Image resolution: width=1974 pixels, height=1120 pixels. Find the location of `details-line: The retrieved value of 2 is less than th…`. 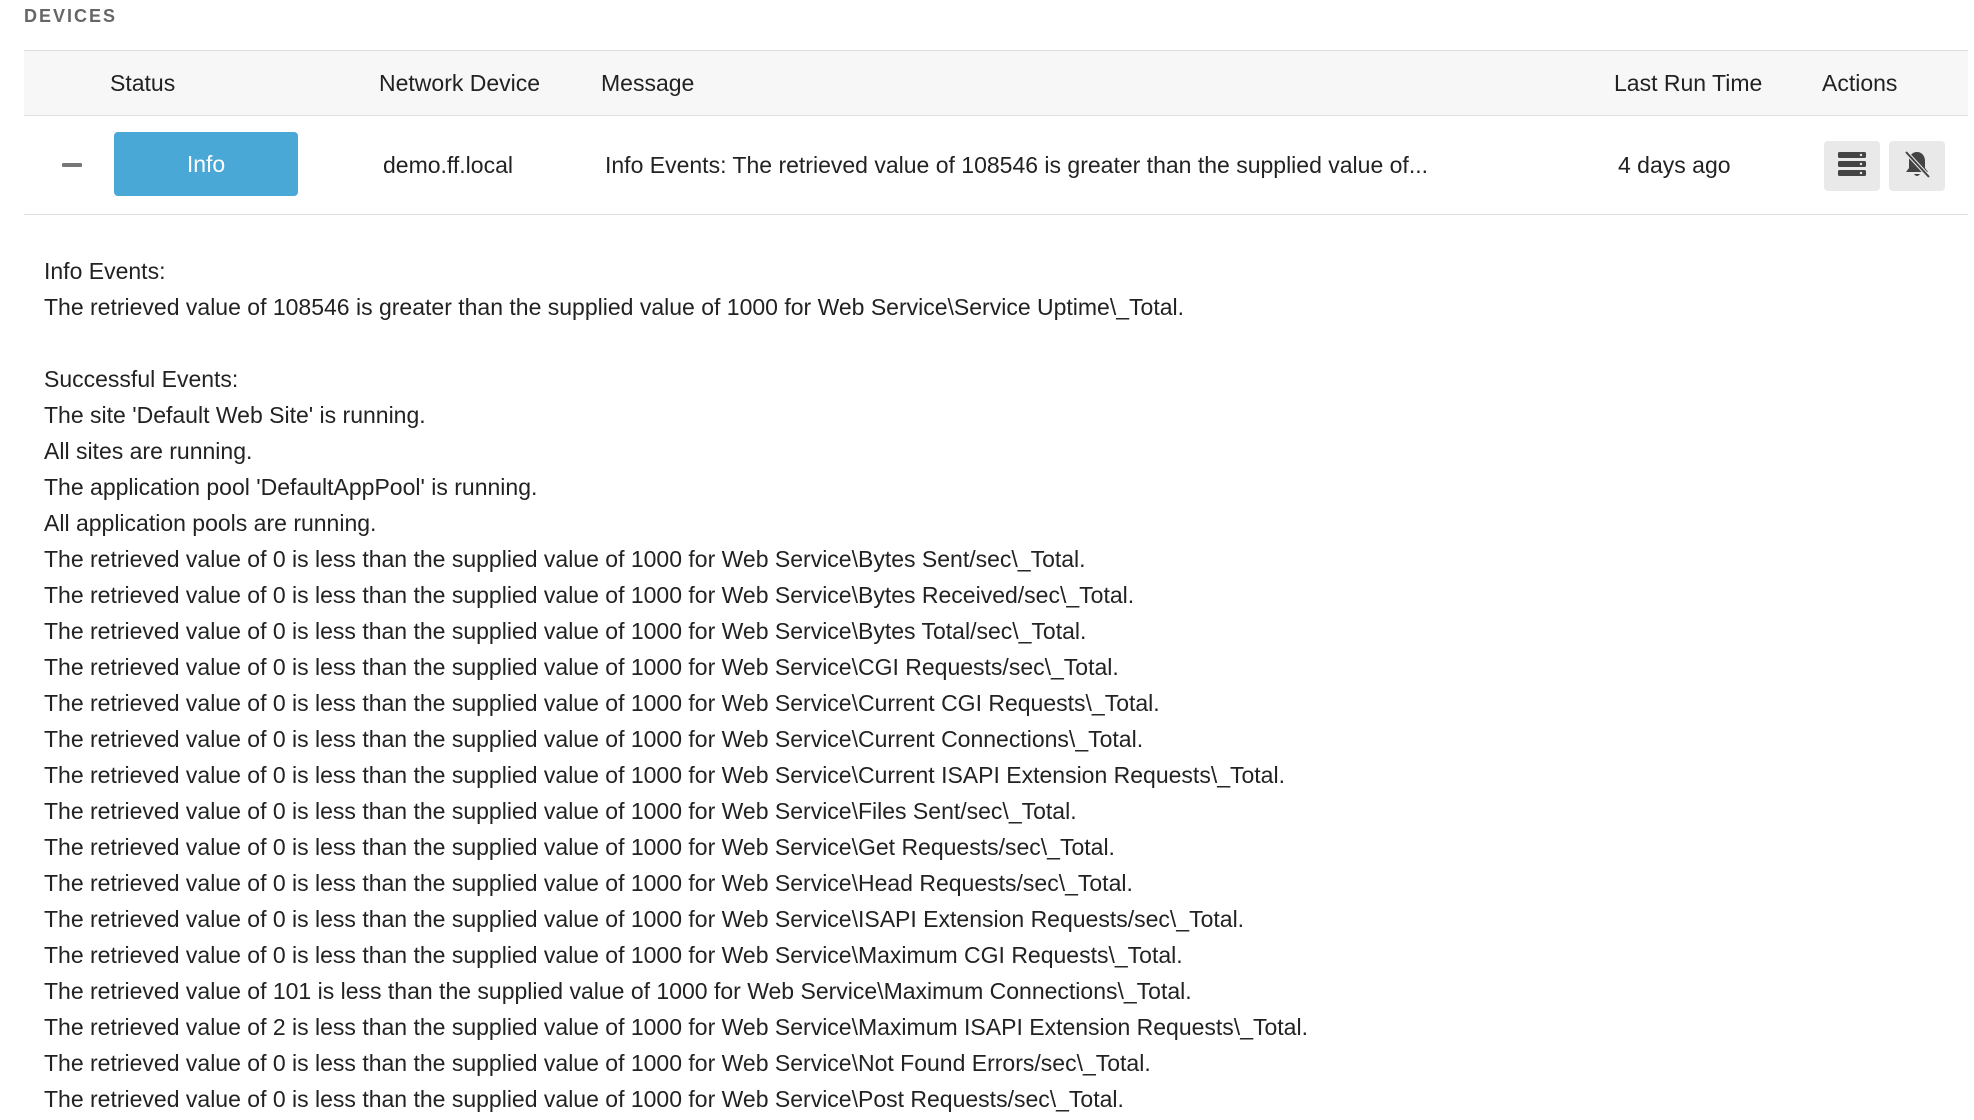

details-line: The retrieved value of 2 is less than th… is located at coordinates (676, 1027).